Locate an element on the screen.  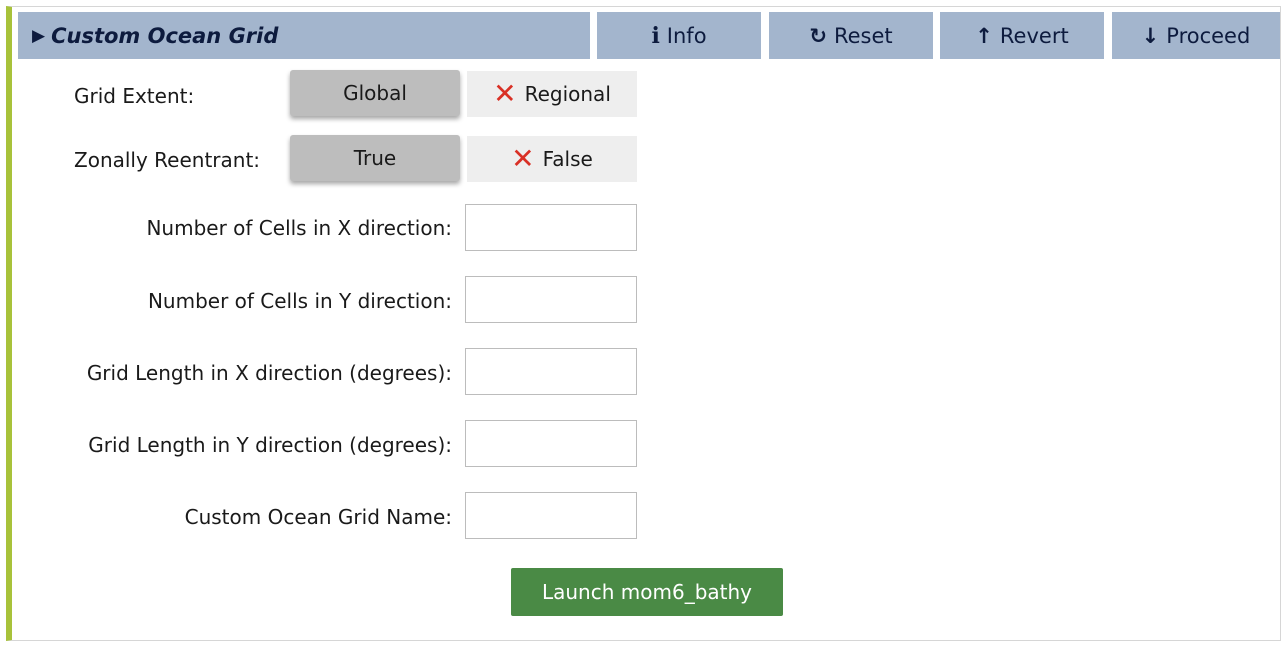
reset-button-label: Reset is located at coordinates (863, 35).